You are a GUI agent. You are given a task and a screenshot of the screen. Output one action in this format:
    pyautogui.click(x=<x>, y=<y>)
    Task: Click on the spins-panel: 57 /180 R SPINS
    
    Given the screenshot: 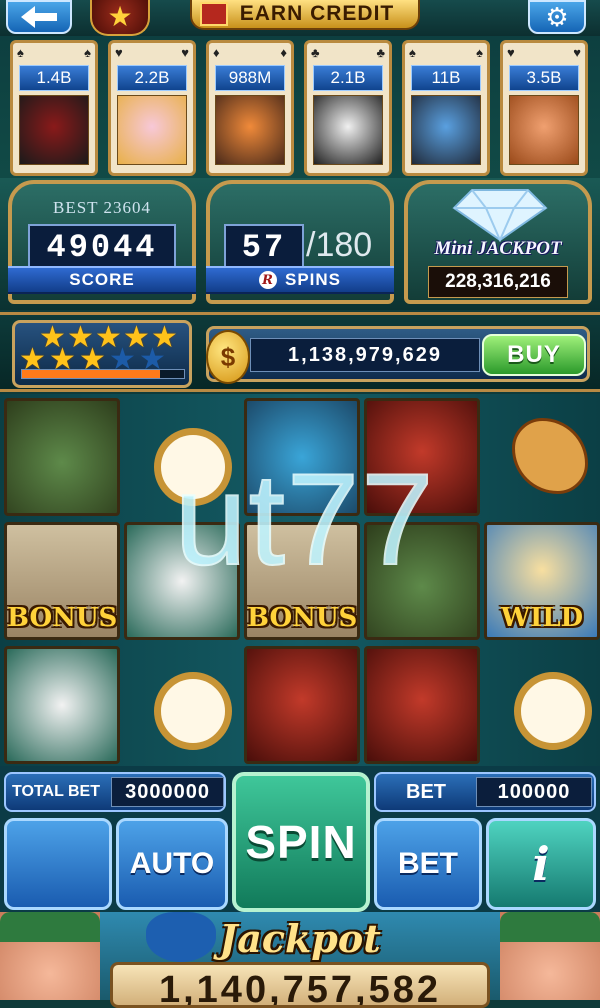 What is the action you would take?
    pyautogui.click(x=300, y=242)
    